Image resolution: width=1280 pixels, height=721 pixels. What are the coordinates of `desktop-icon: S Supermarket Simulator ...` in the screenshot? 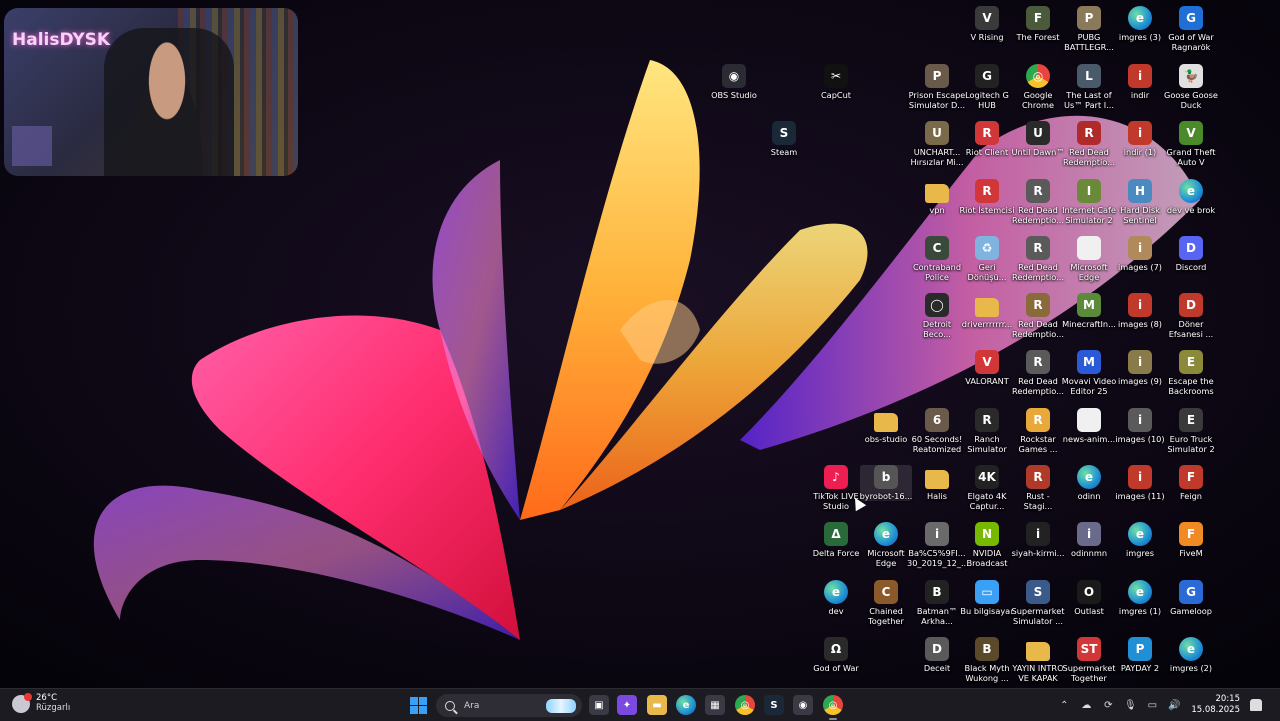 It's located at (1038, 603).